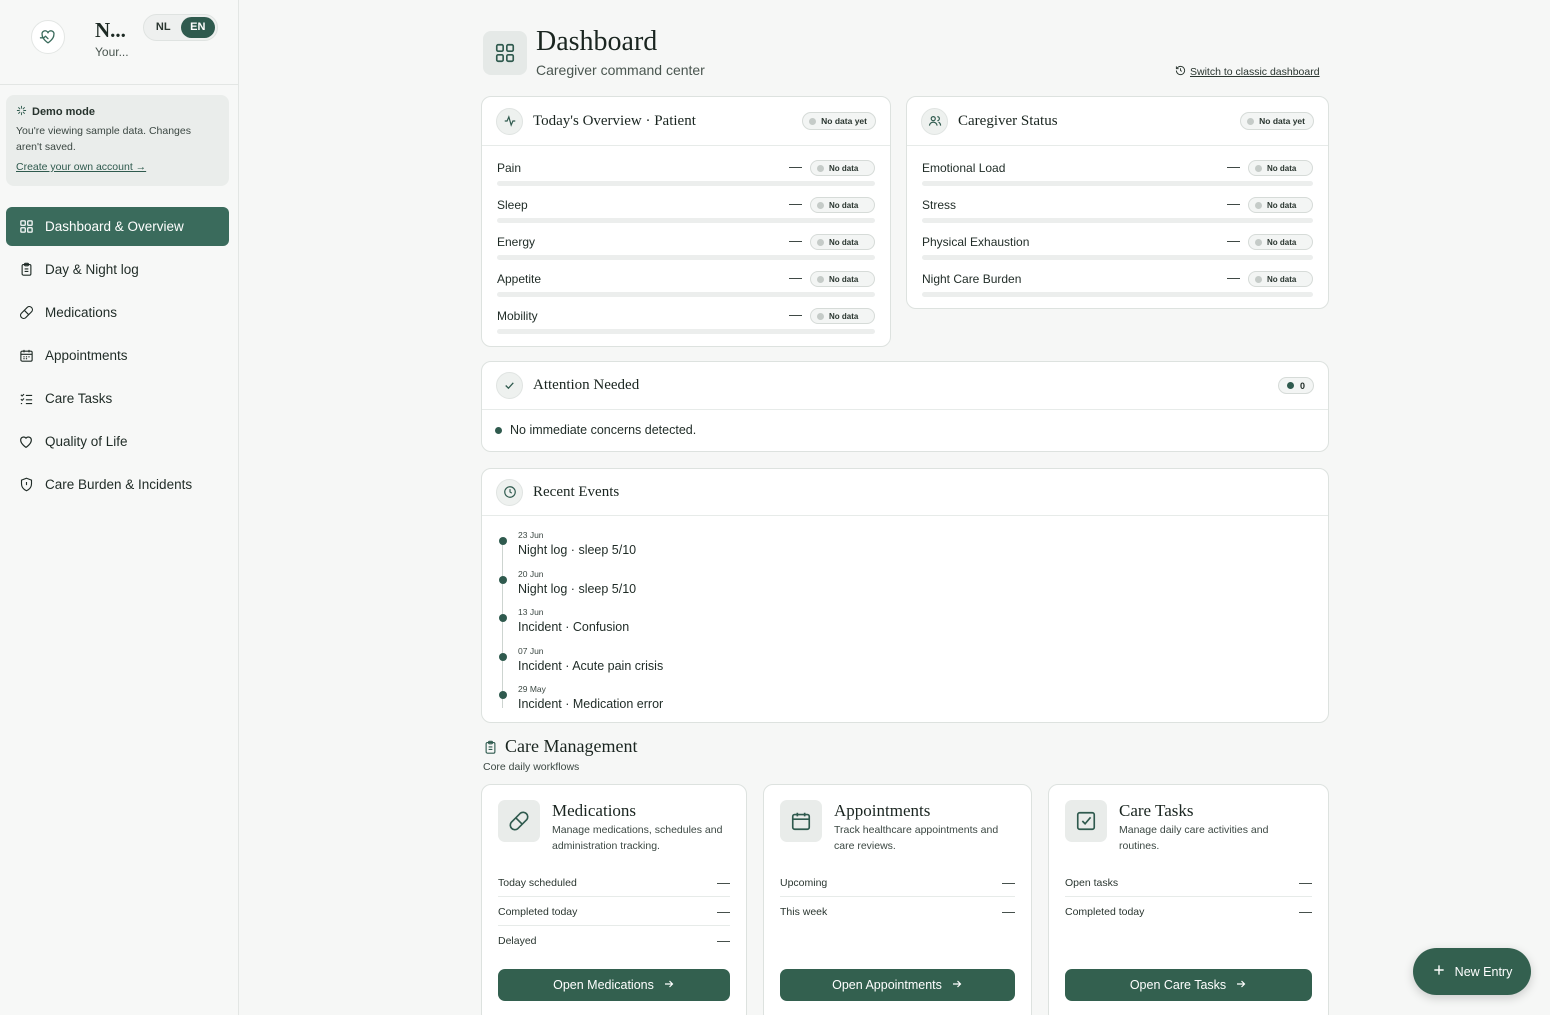 The height and width of the screenshot is (1015, 1550). I want to click on card-title: Care Tasks, so click(1156, 810).